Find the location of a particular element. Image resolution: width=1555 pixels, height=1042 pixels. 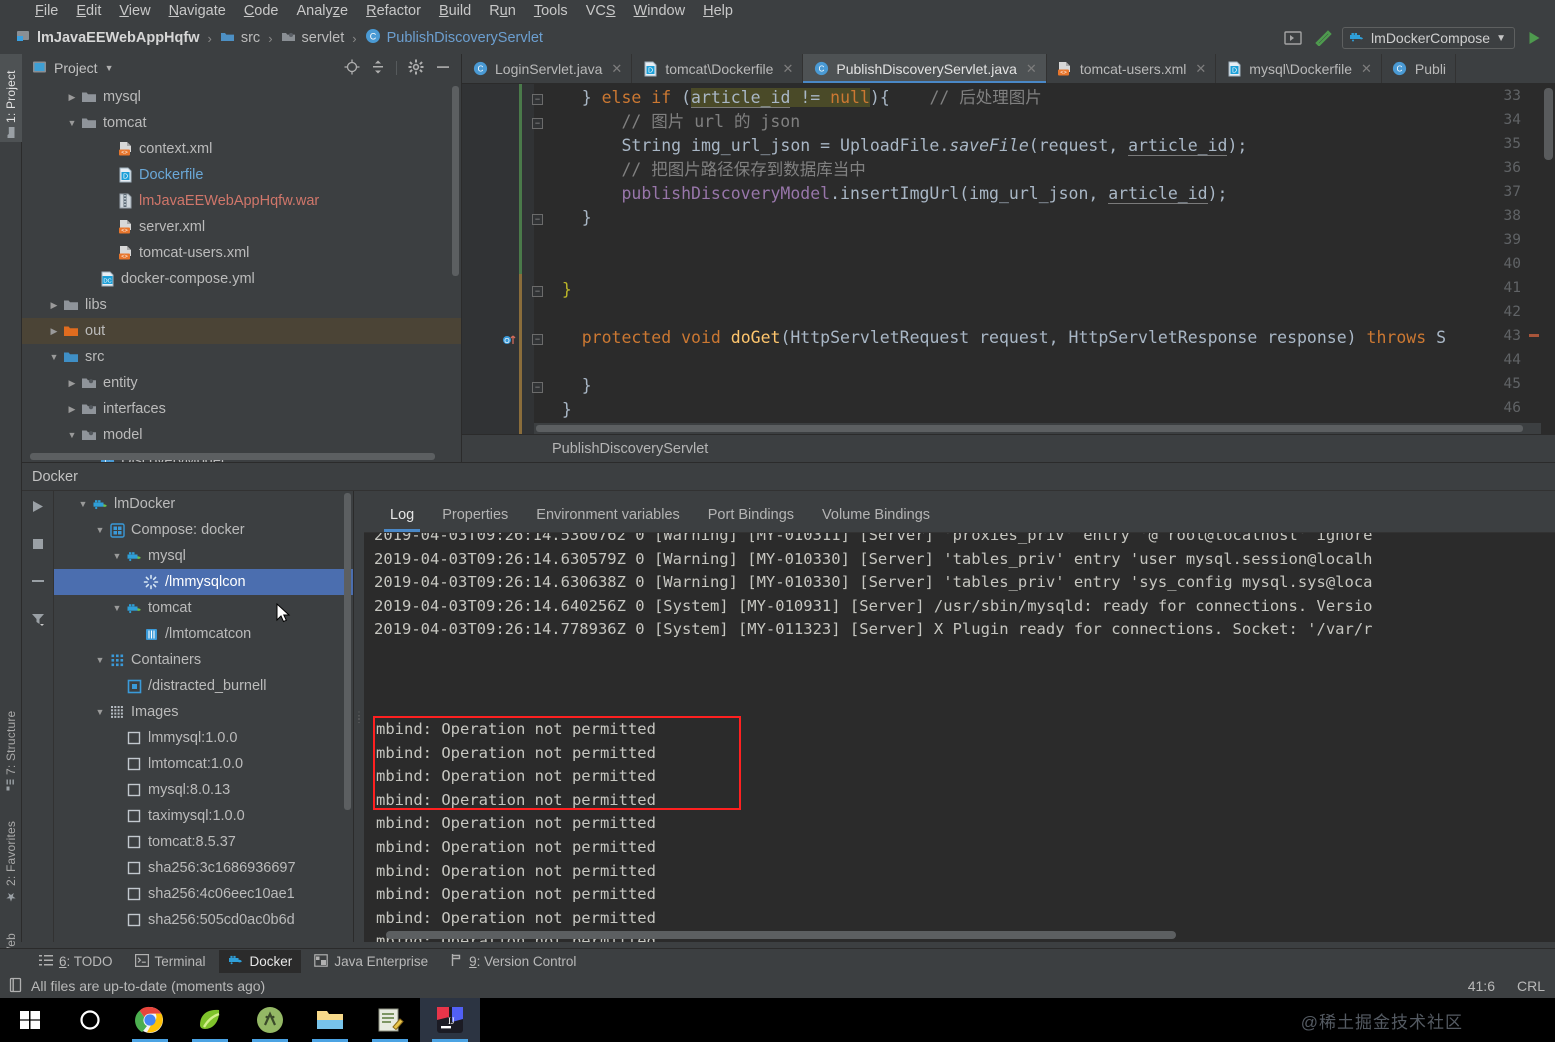

notepad-editor-icon is located at coordinates (390, 1020).